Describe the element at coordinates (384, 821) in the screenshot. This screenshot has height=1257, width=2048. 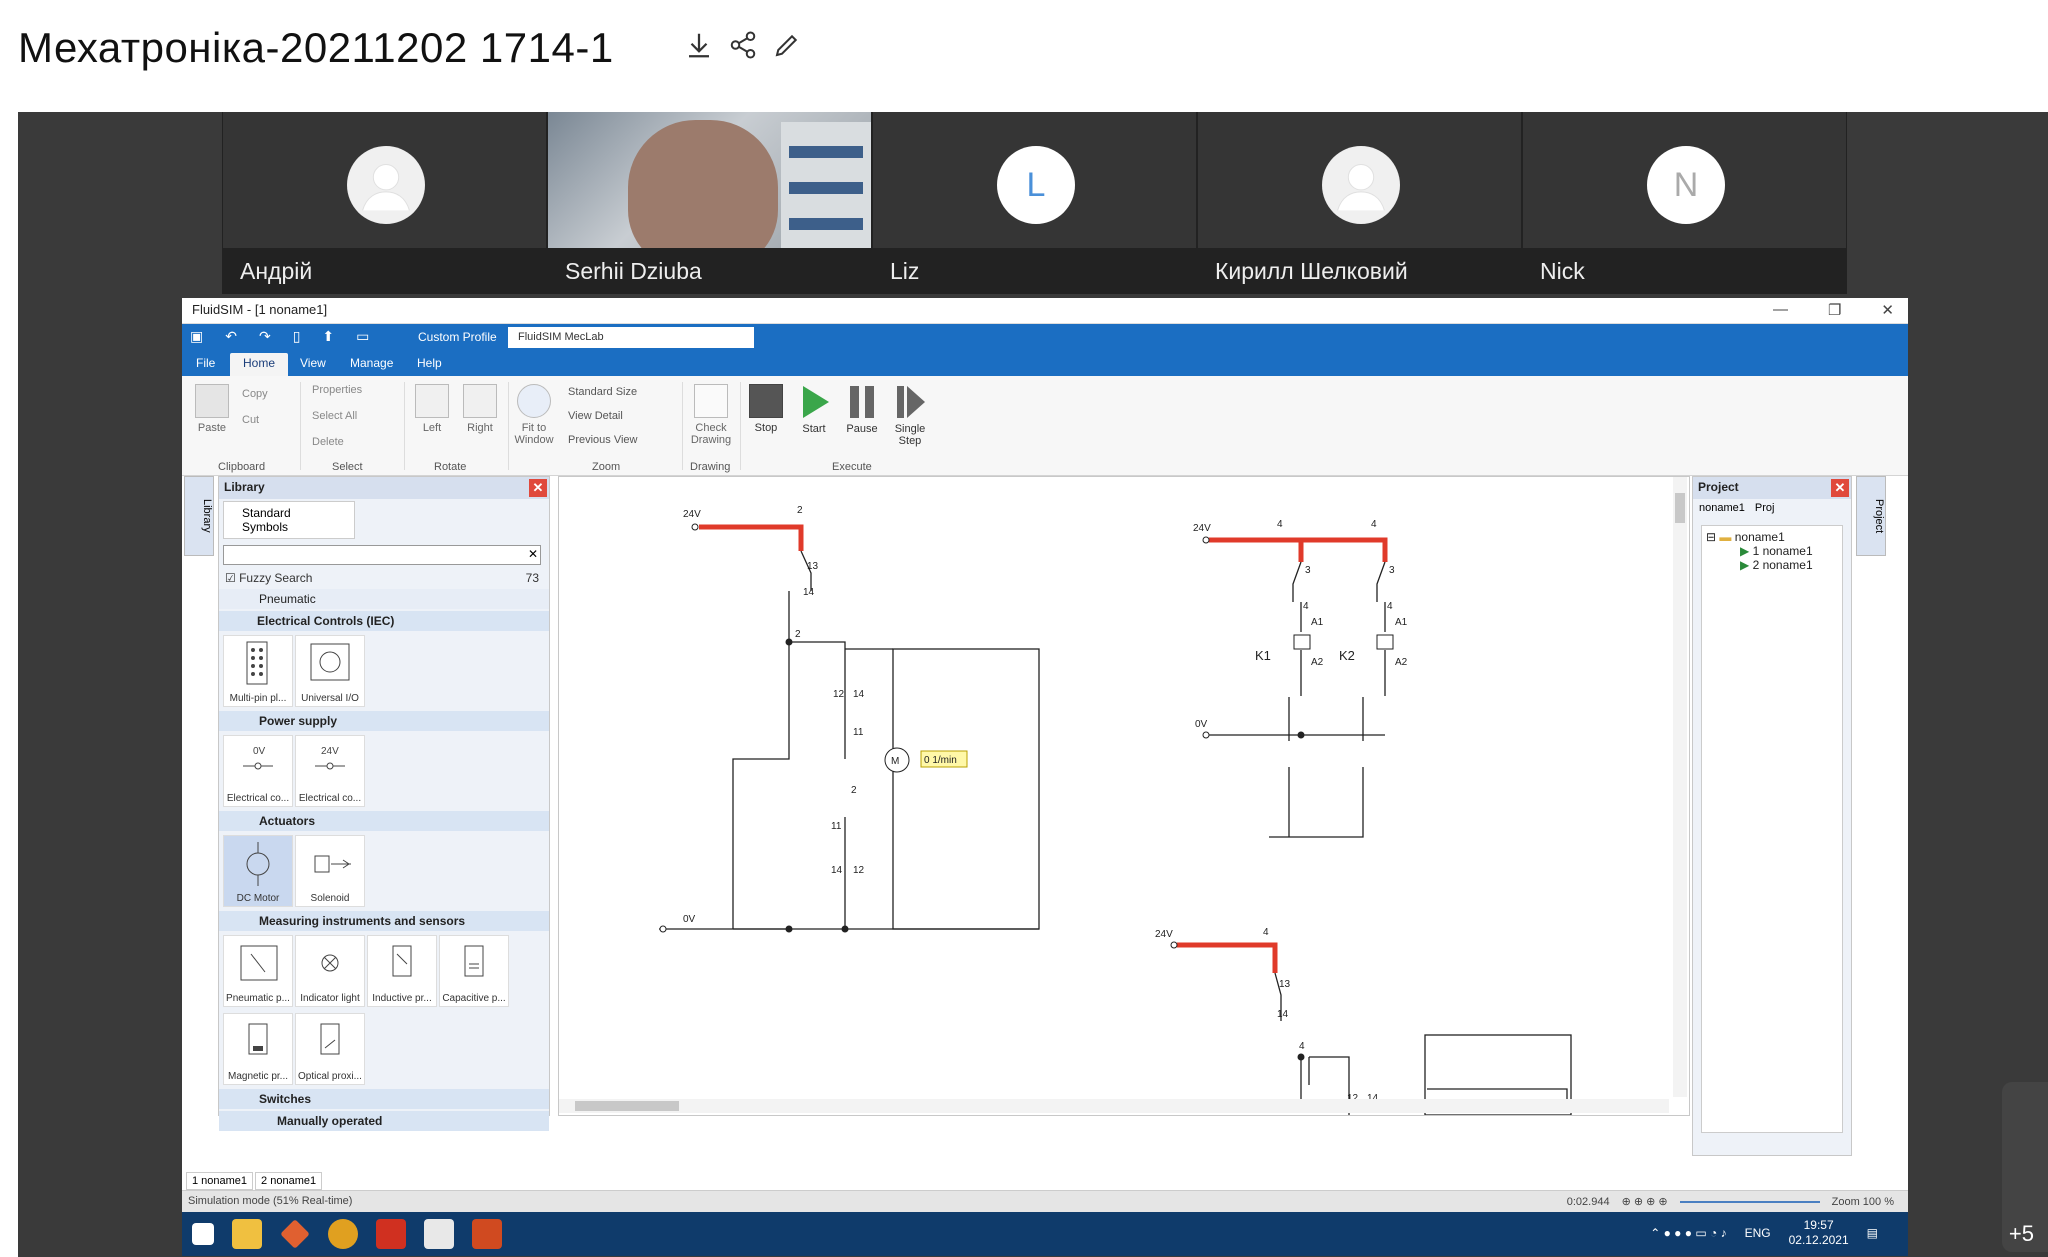
I see `category-actuators: Actuators` at that location.